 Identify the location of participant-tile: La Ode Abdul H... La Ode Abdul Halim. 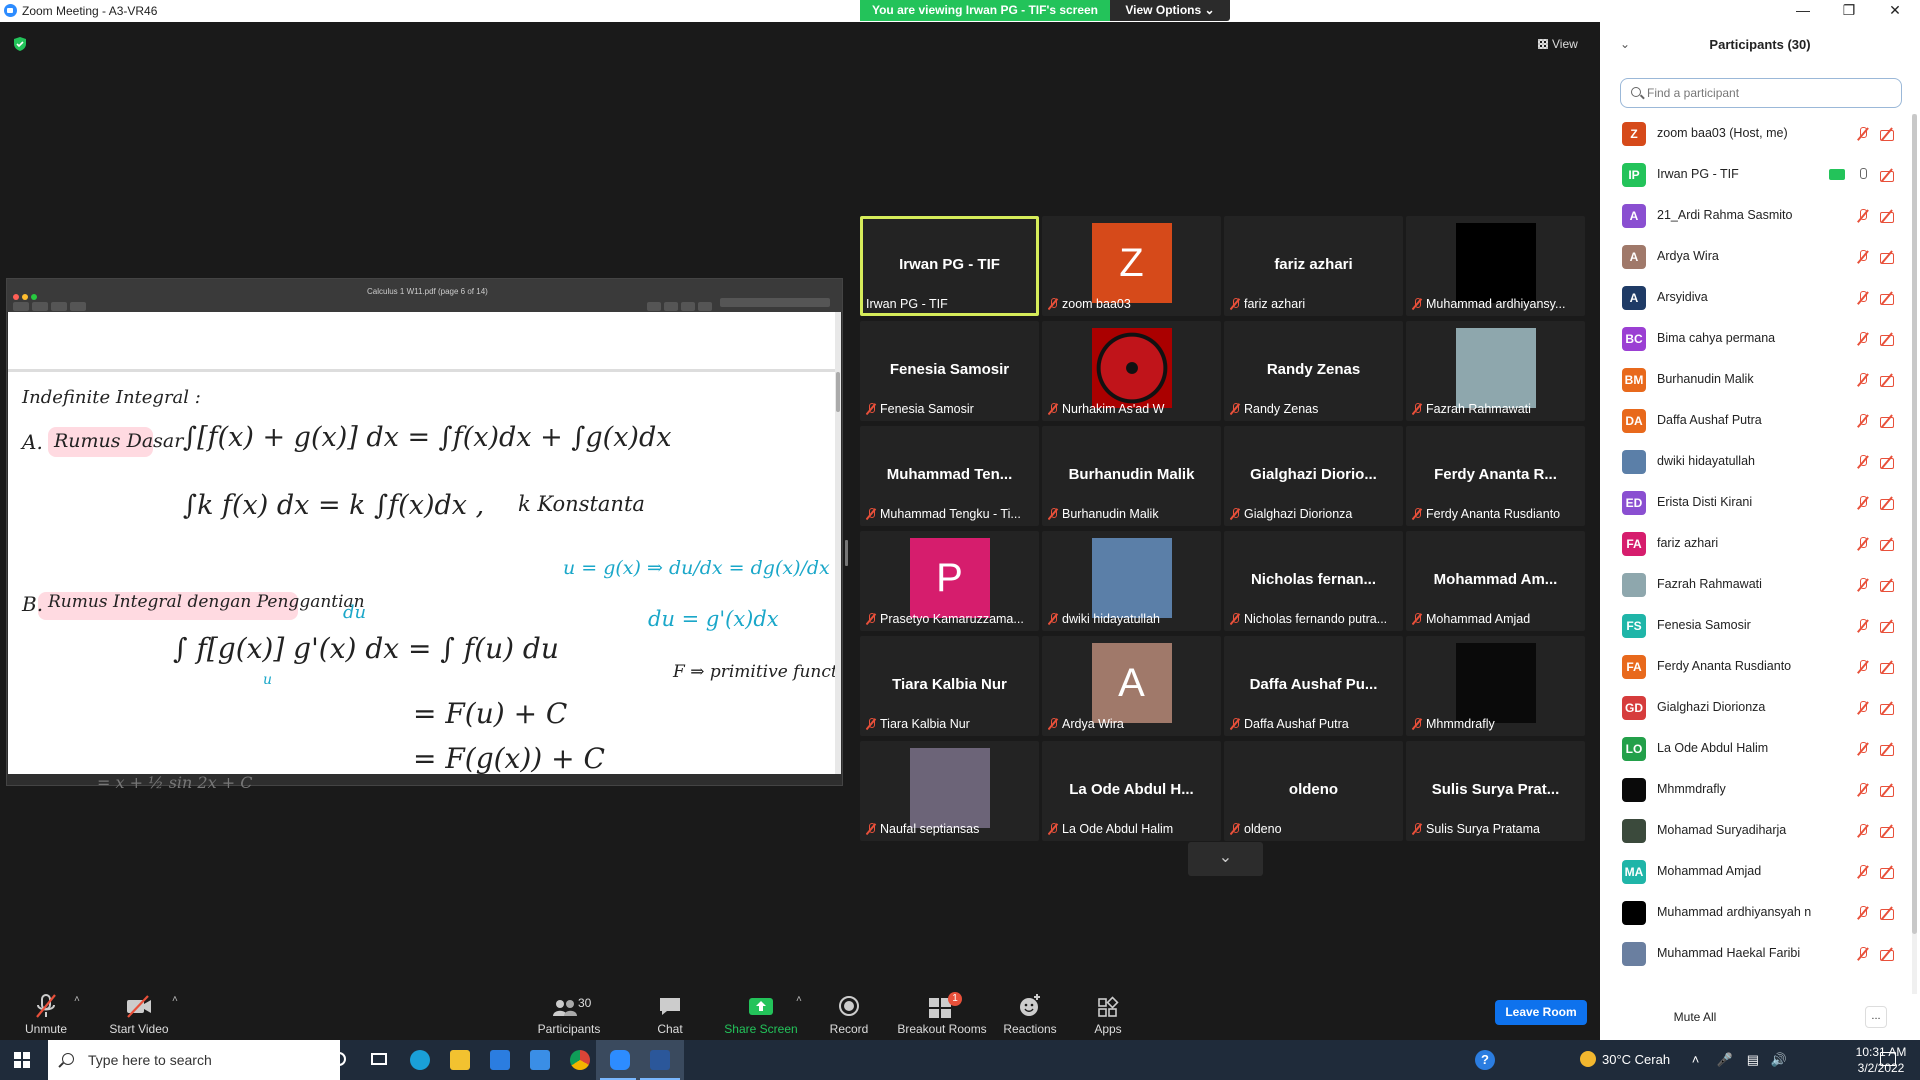
(1131, 791).